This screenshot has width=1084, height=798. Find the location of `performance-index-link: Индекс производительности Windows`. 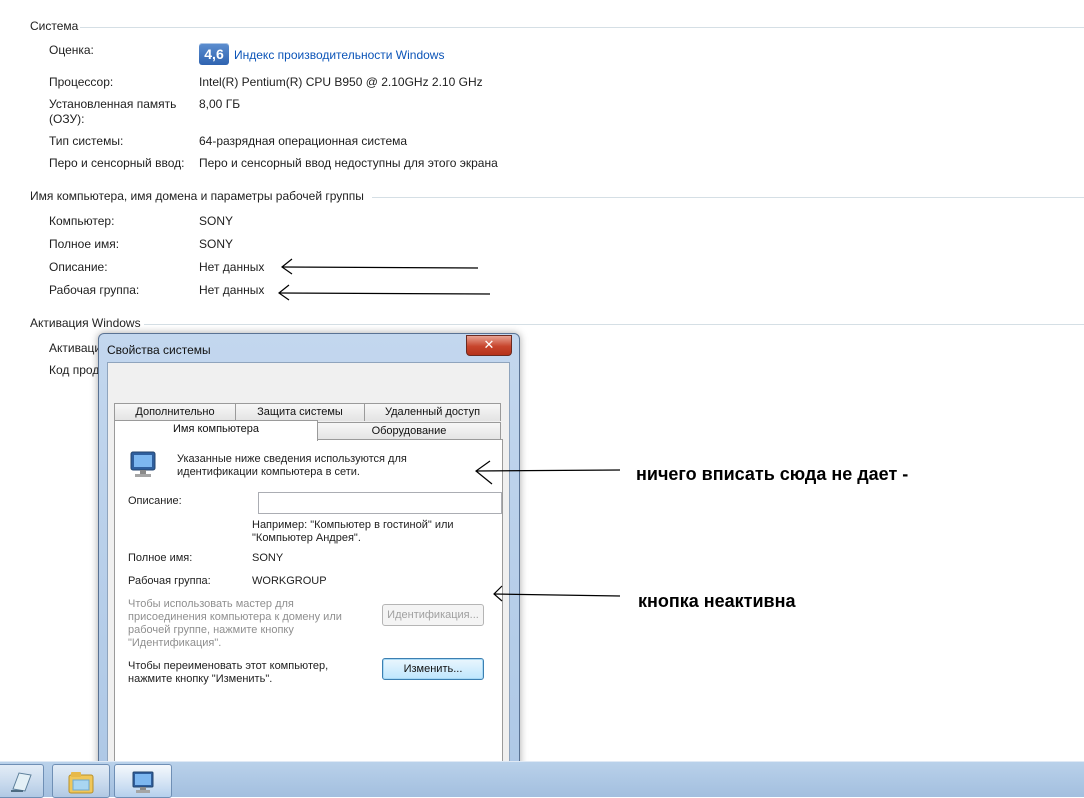

performance-index-link: Индекс производительности Windows is located at coordinates (339, 55).